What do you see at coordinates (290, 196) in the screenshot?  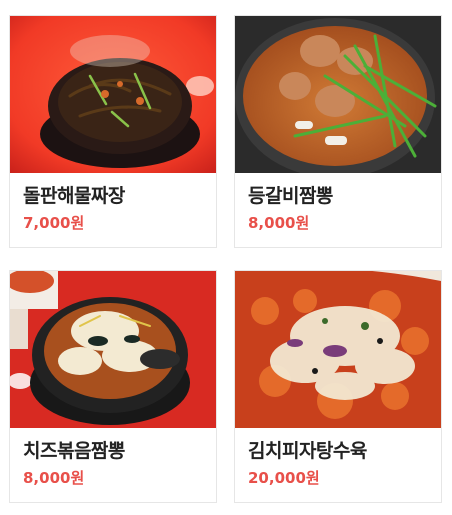 I see `menu-name: 등갈비짬뽕` at bounding box center [290, 196].